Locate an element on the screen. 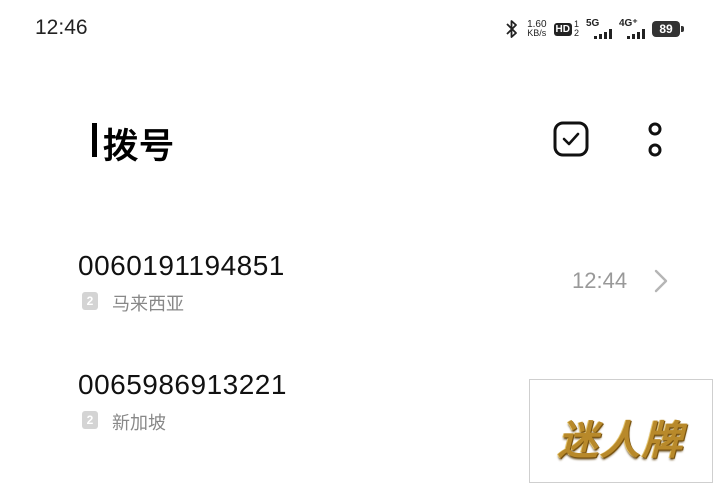 The image size is (720, 492). call-location: 马来西亚 is located at coordinates (148, 304).